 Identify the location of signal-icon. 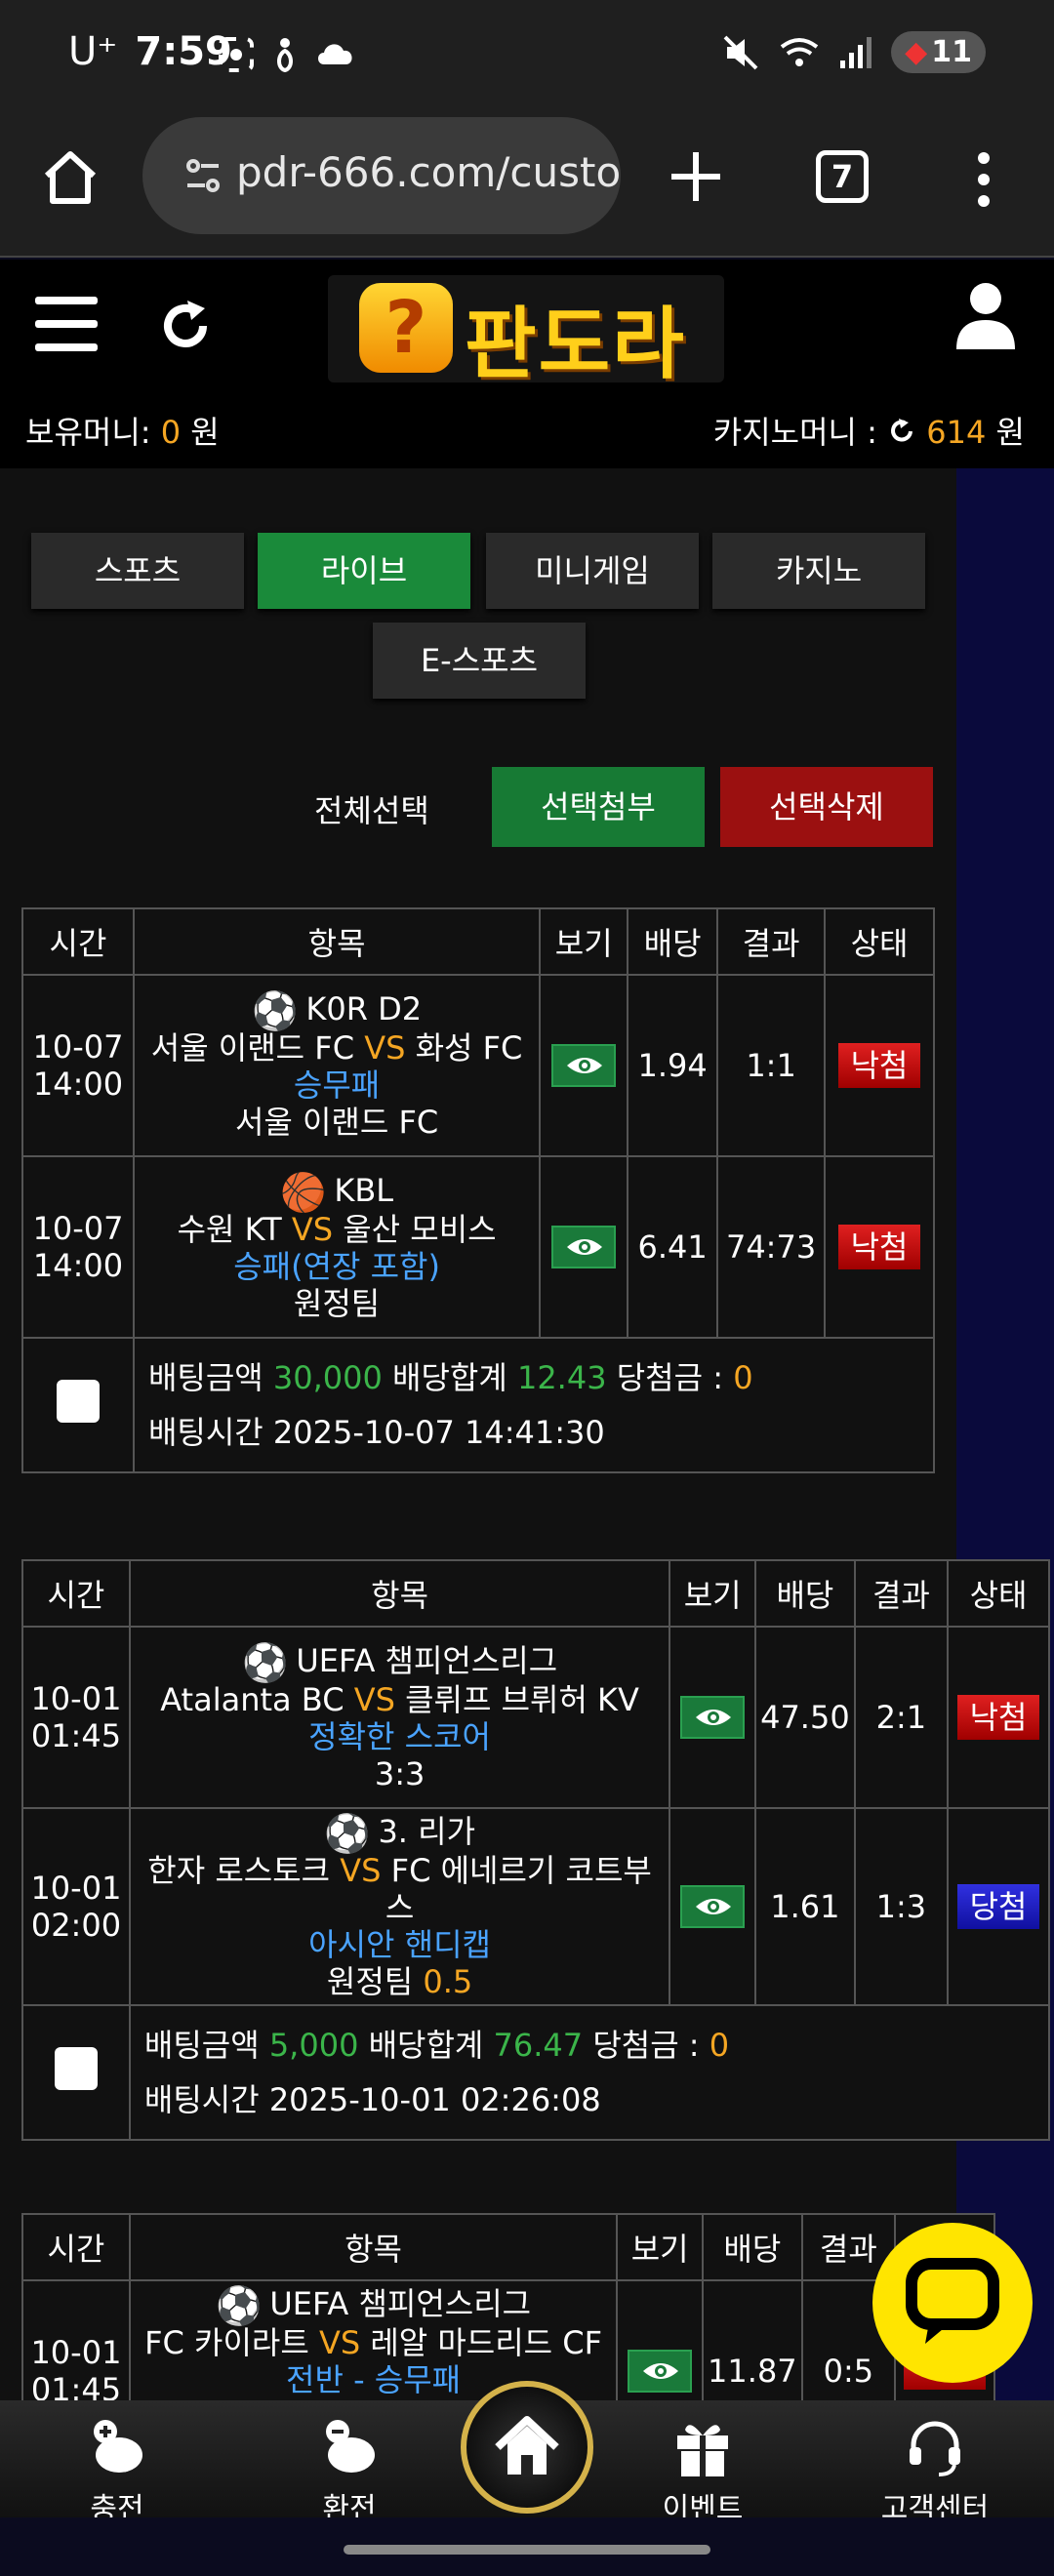
(856, 52).